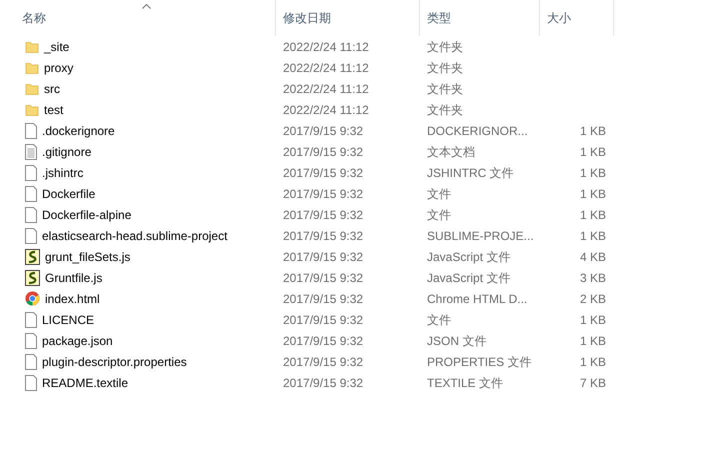  What do you see at coordinates (72, 299) in the screenshot?
I see `file-name: index.html` at bounding box center [72, 299].